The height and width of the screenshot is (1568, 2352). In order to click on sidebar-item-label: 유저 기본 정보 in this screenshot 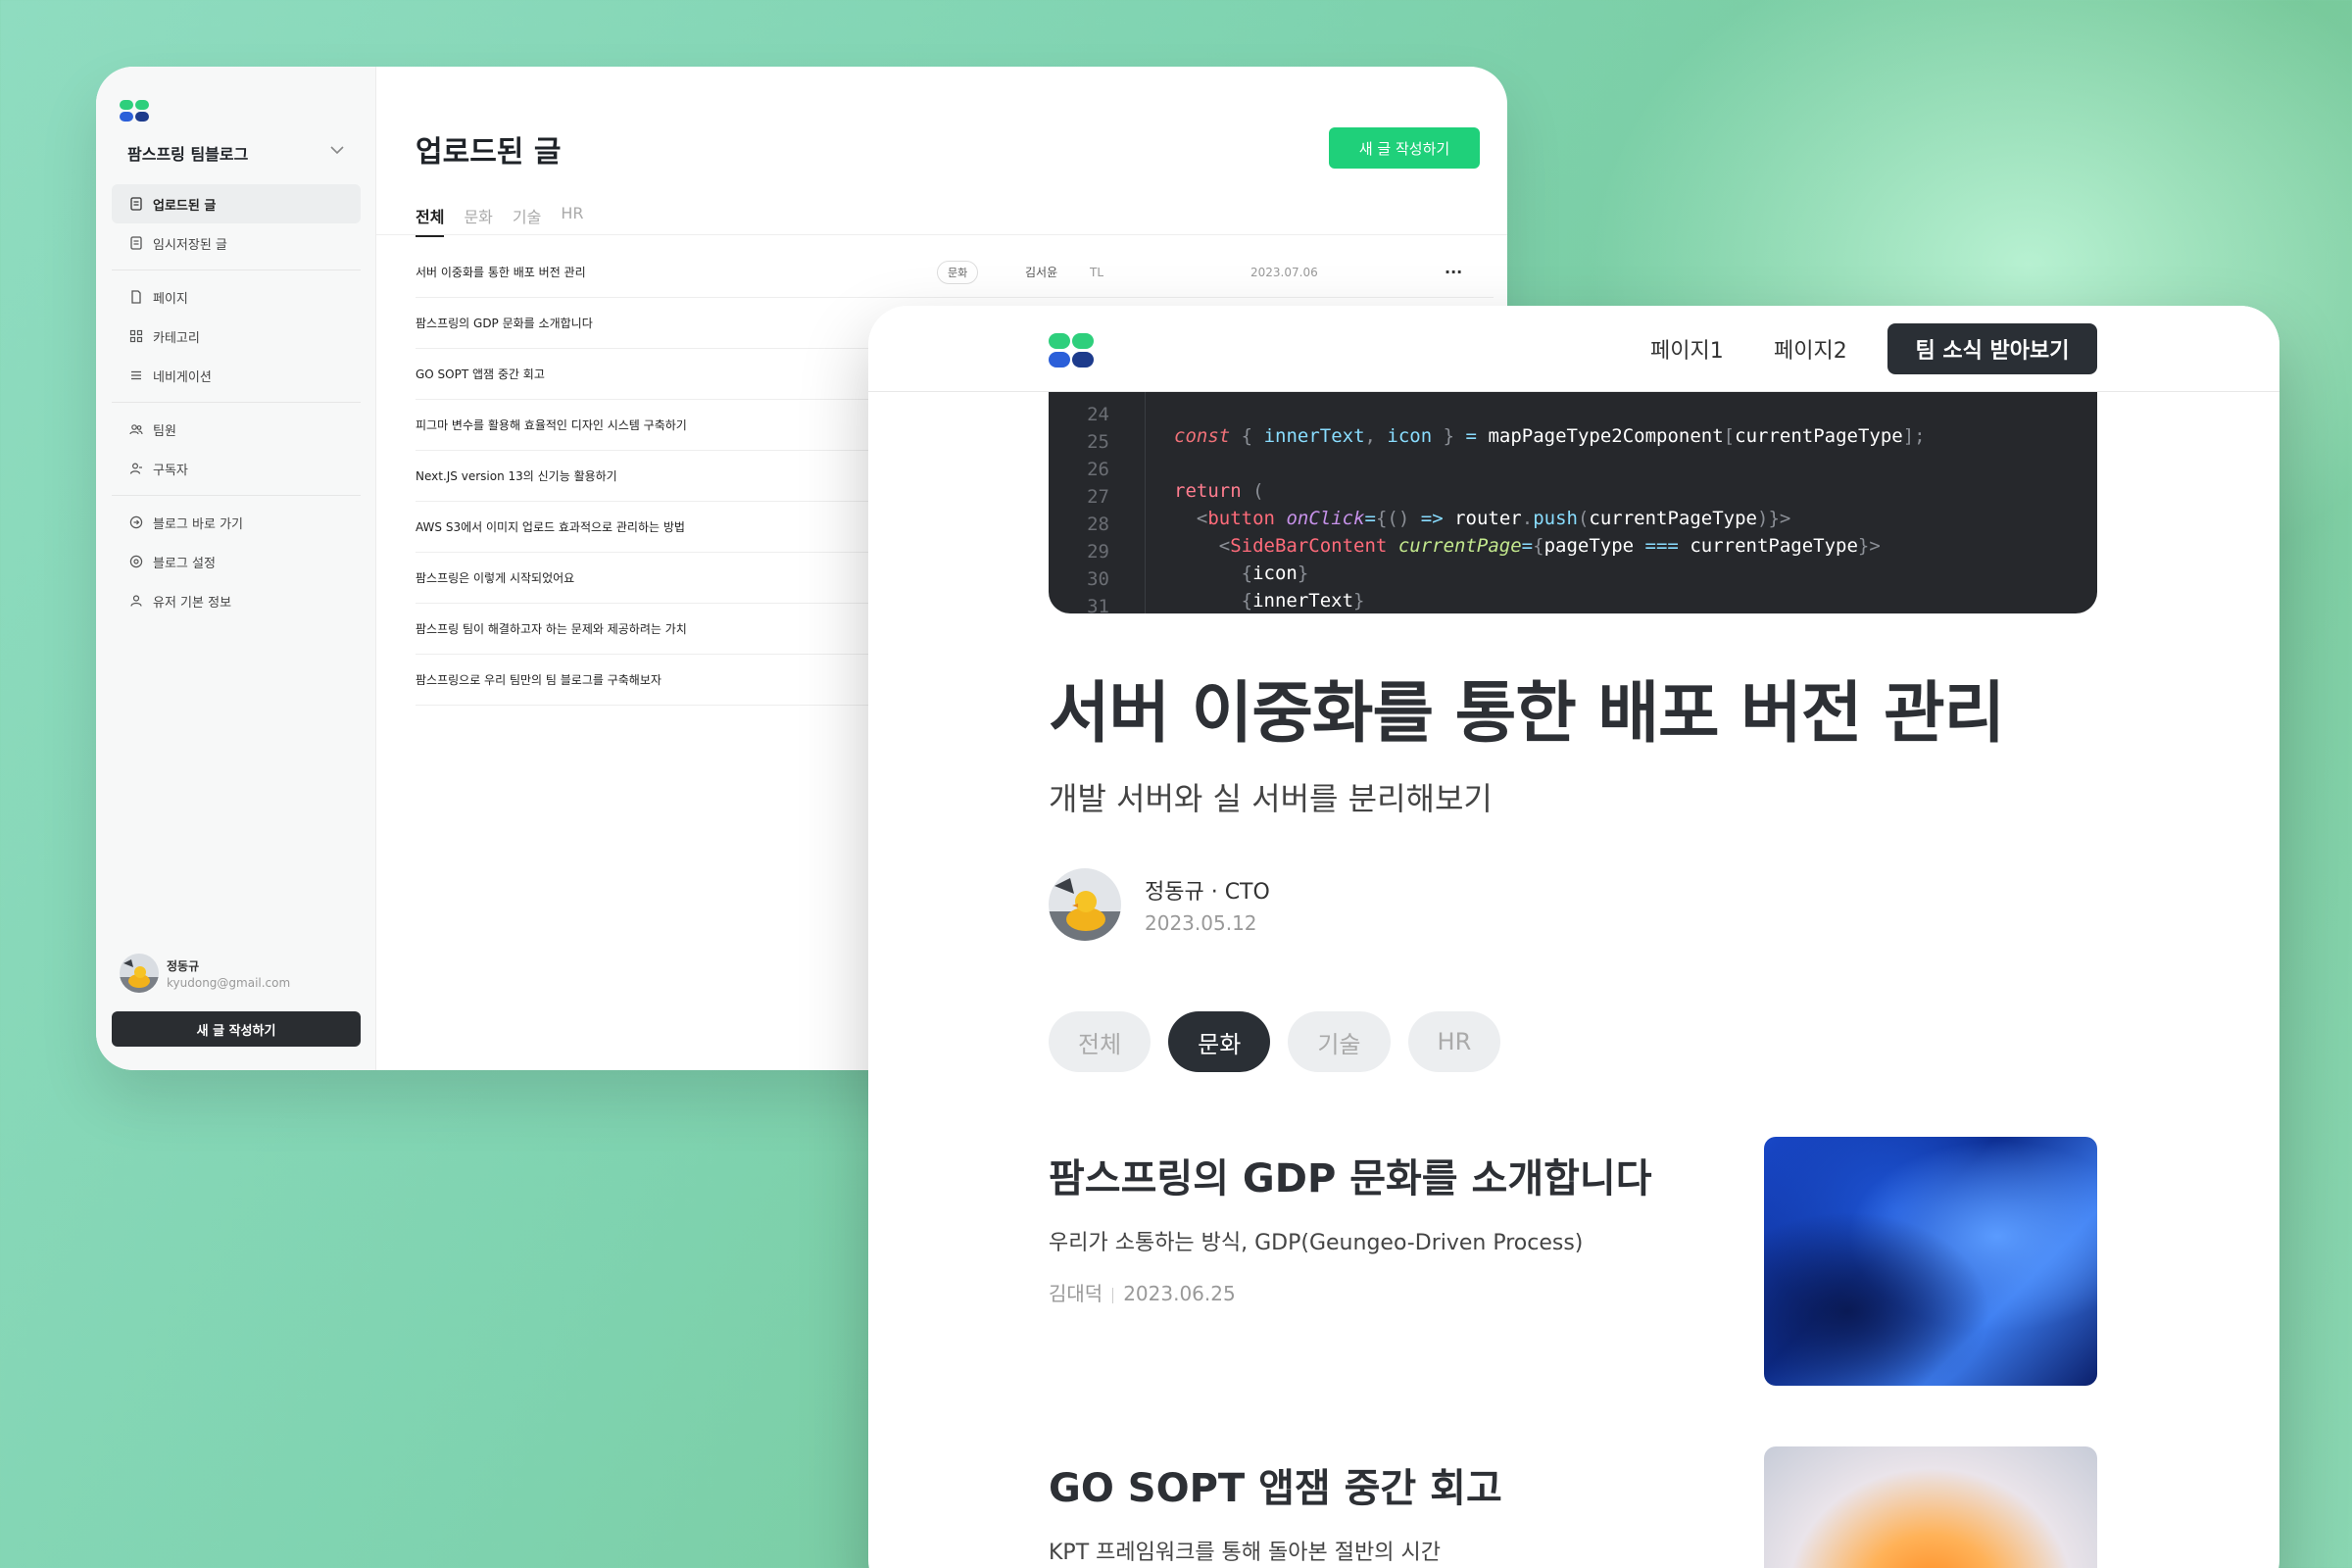, I will do `click(192, 603)`.